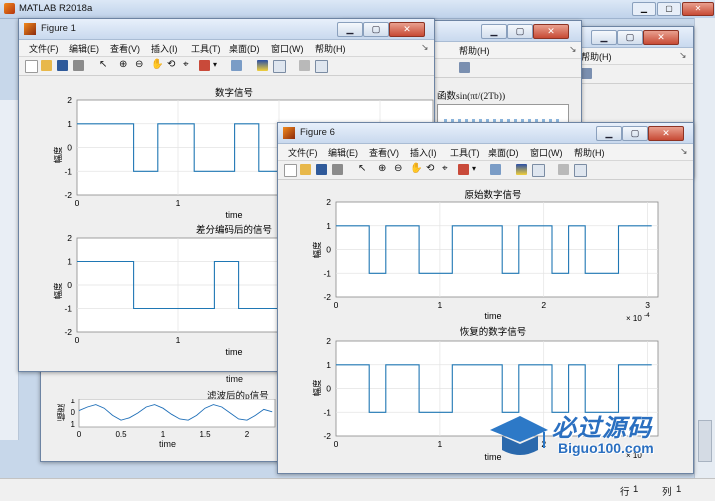 The image size is (715, 501). Describe the element at coordinates (205, 434) in the screenshot. I see `filtered-xtick-3: 1.5` at that location.